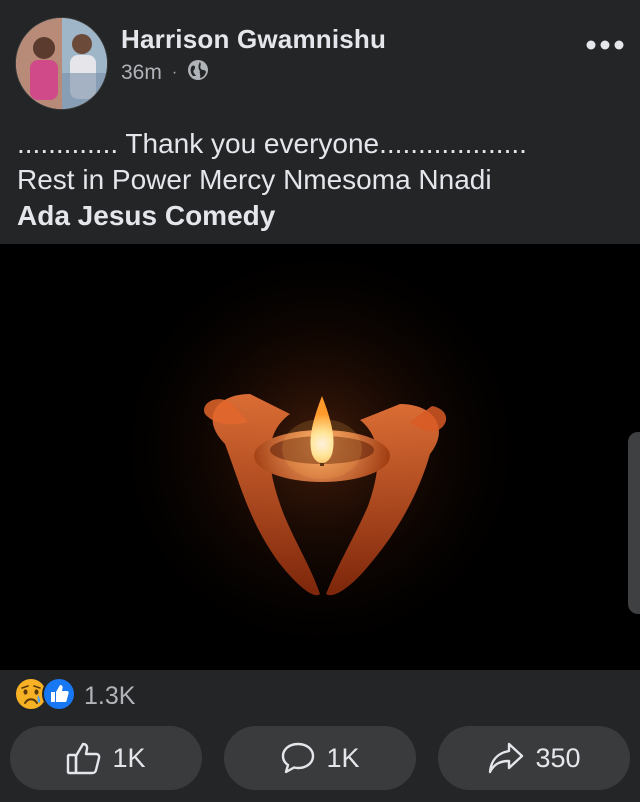 The image size is (640, 802). What do you see at coordinates (534, 758) in the screenshot?
I see `share-button: 350` at bounding box center [534, 758].